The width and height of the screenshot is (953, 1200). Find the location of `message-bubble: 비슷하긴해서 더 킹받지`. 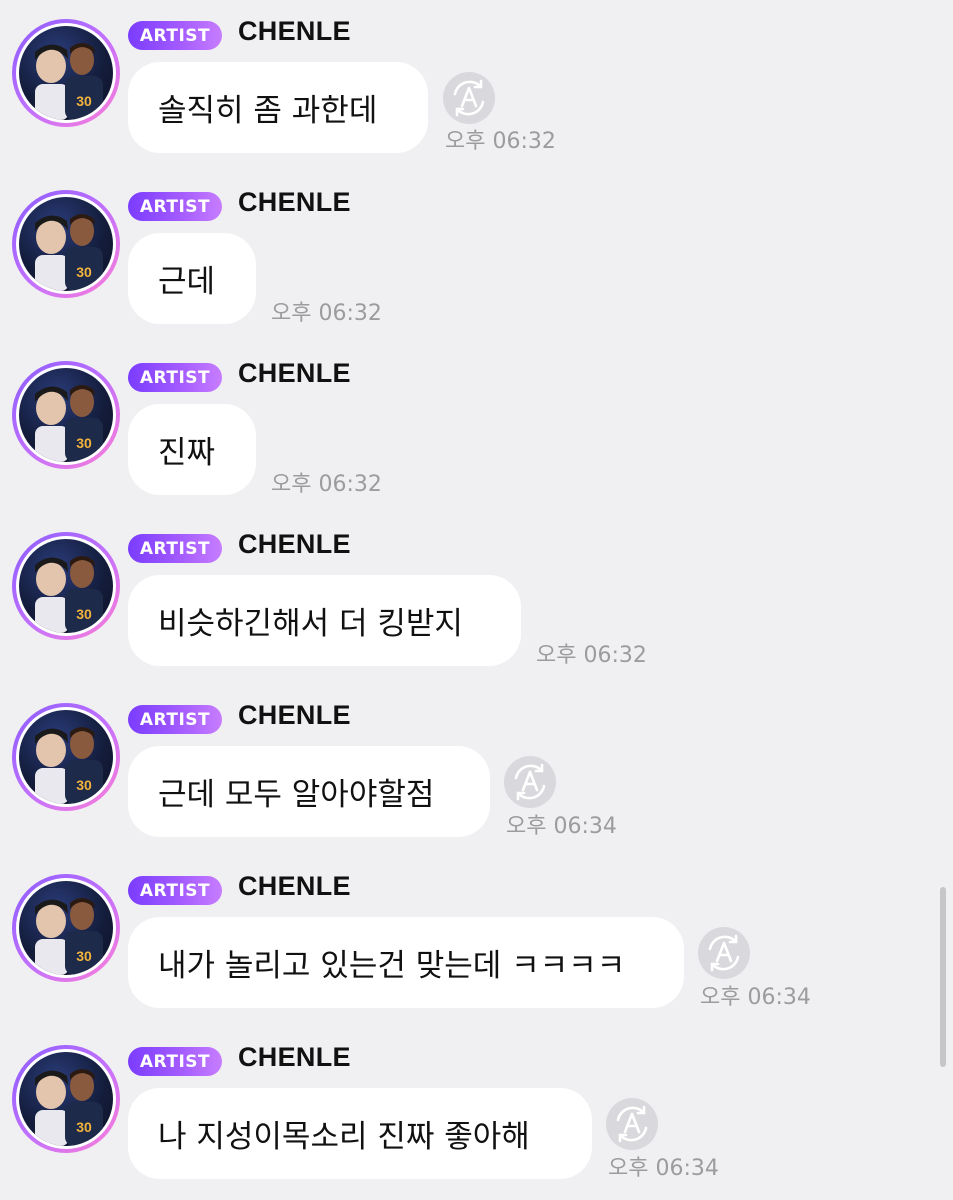

message-bubble: 비슷하긴해서 더 킹받지 is located at coordinates (324, 620).